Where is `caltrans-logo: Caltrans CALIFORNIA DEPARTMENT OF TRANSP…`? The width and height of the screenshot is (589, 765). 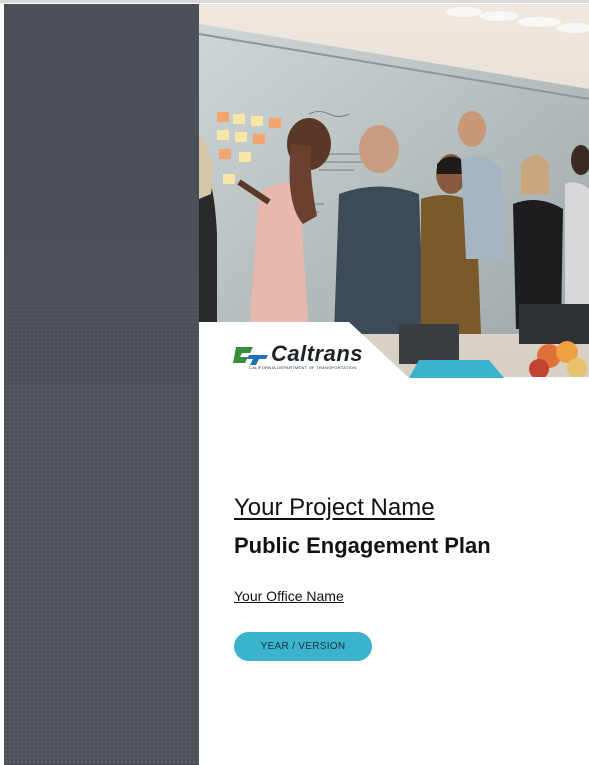 caltrans-logo: Caltrans CALIFORNIA DEPARTMENT OF TRANSP… is located at coordinates (307, 357).